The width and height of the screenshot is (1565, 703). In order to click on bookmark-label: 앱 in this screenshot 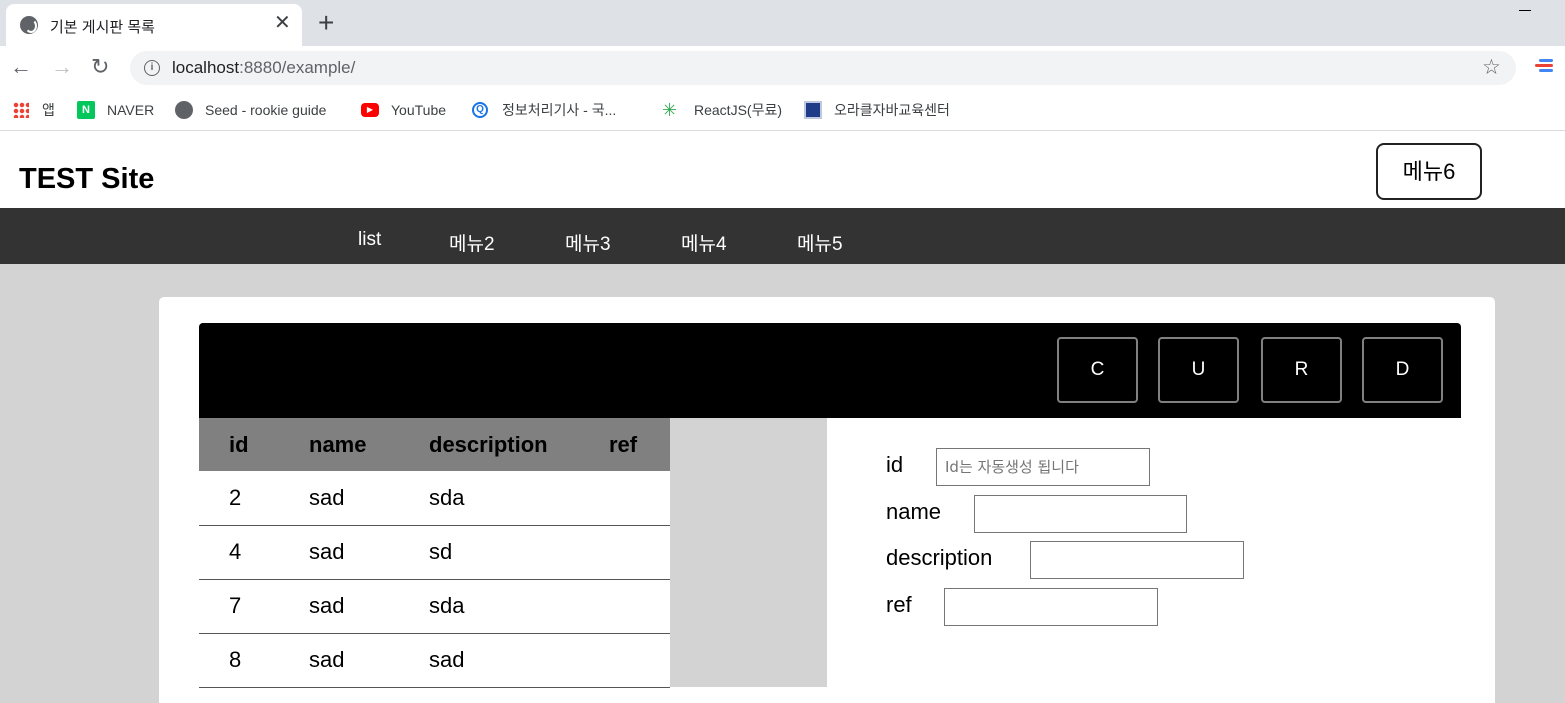, I will do `click(48, 110)`.